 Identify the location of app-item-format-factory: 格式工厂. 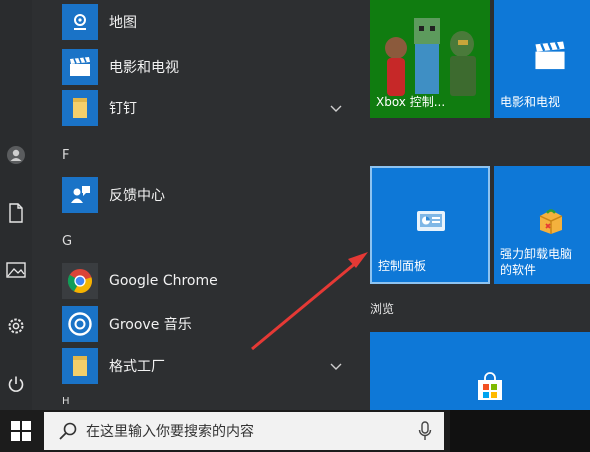
(207, 366).